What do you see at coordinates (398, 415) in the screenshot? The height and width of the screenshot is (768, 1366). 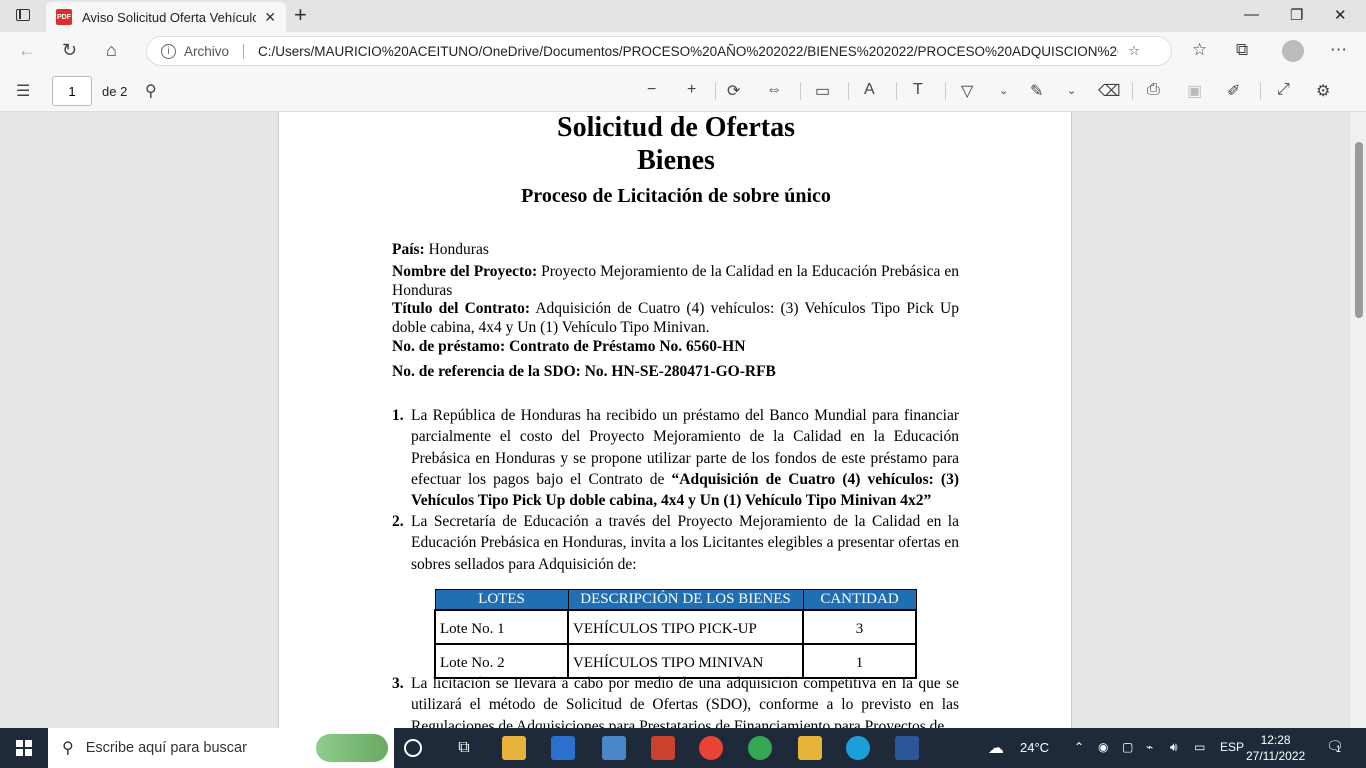 I see `list-number: 1.` at bounding box center [398, 415].